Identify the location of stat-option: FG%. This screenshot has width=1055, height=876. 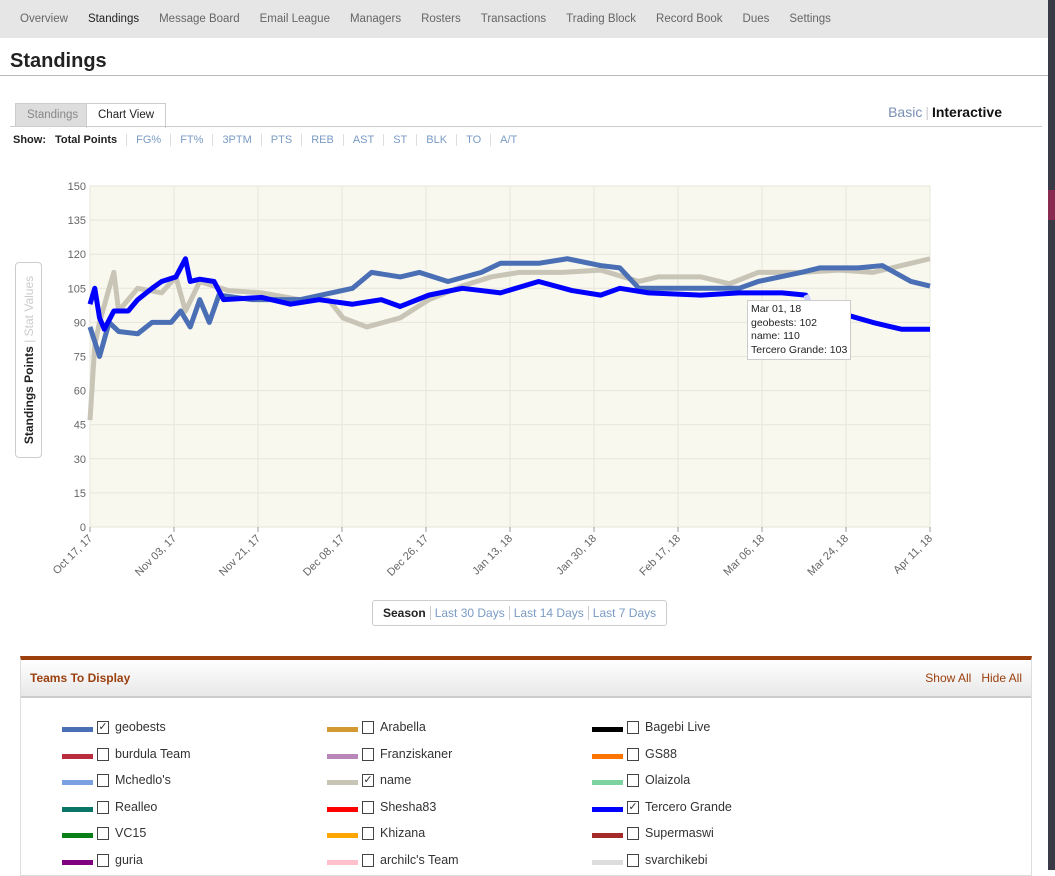
(148, 140).